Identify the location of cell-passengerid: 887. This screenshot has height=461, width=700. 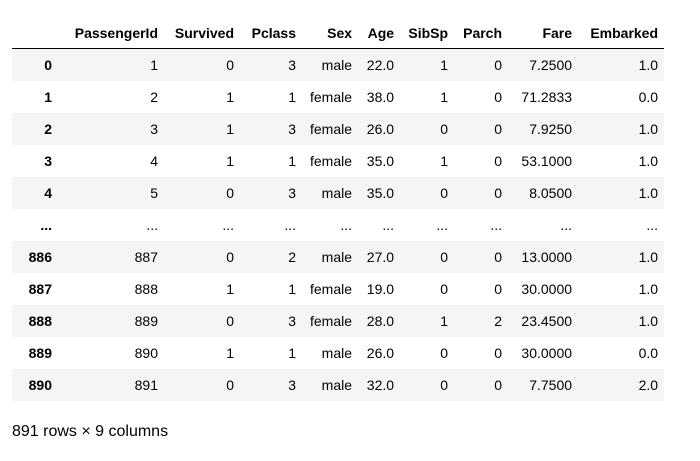
(146, 257).